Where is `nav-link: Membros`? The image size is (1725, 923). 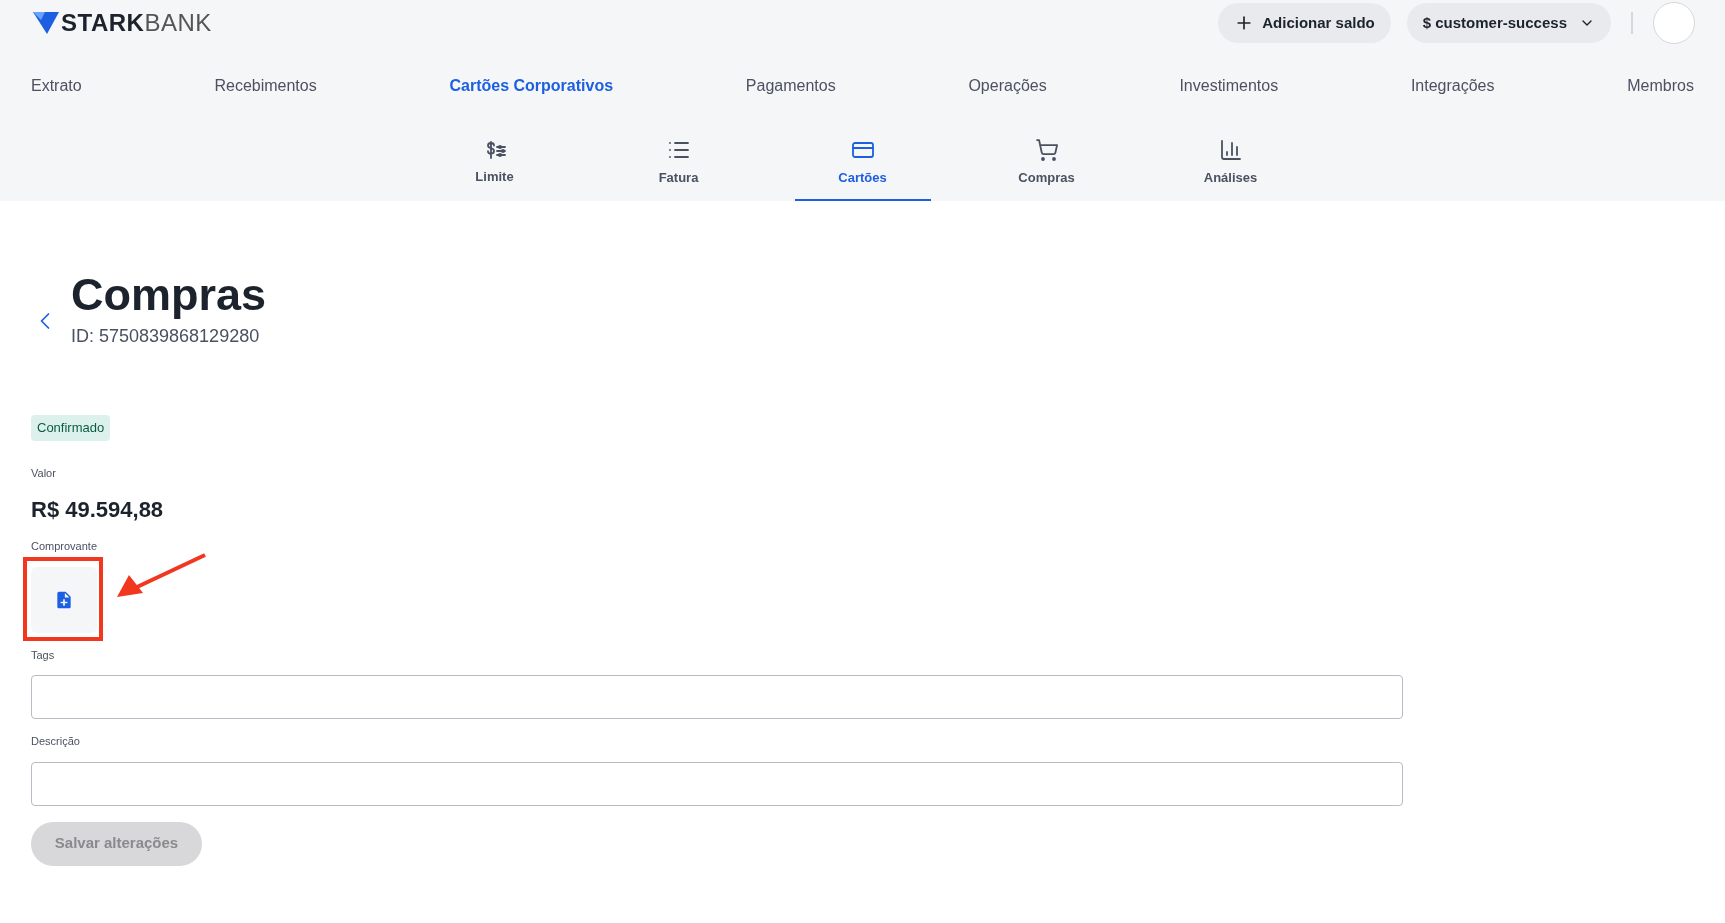 nav-link: Membros is located at coordinates (1660, 86).